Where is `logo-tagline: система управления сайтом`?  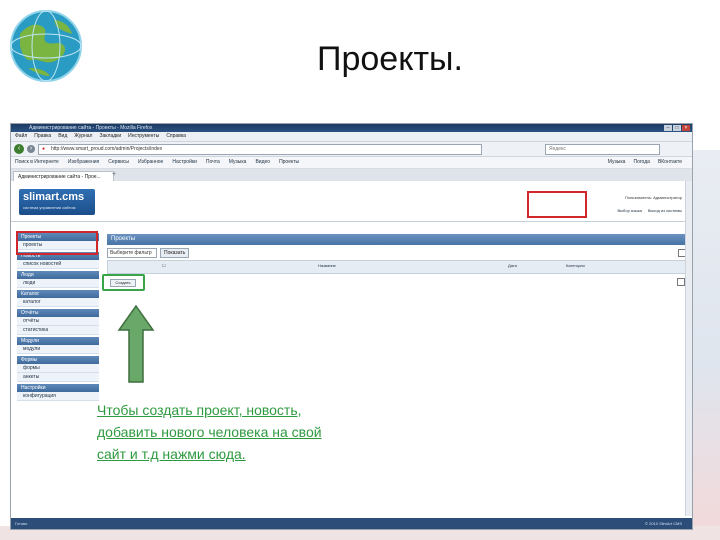
logo-tagline: система управления сайтом is located at coordinates (49, 207).